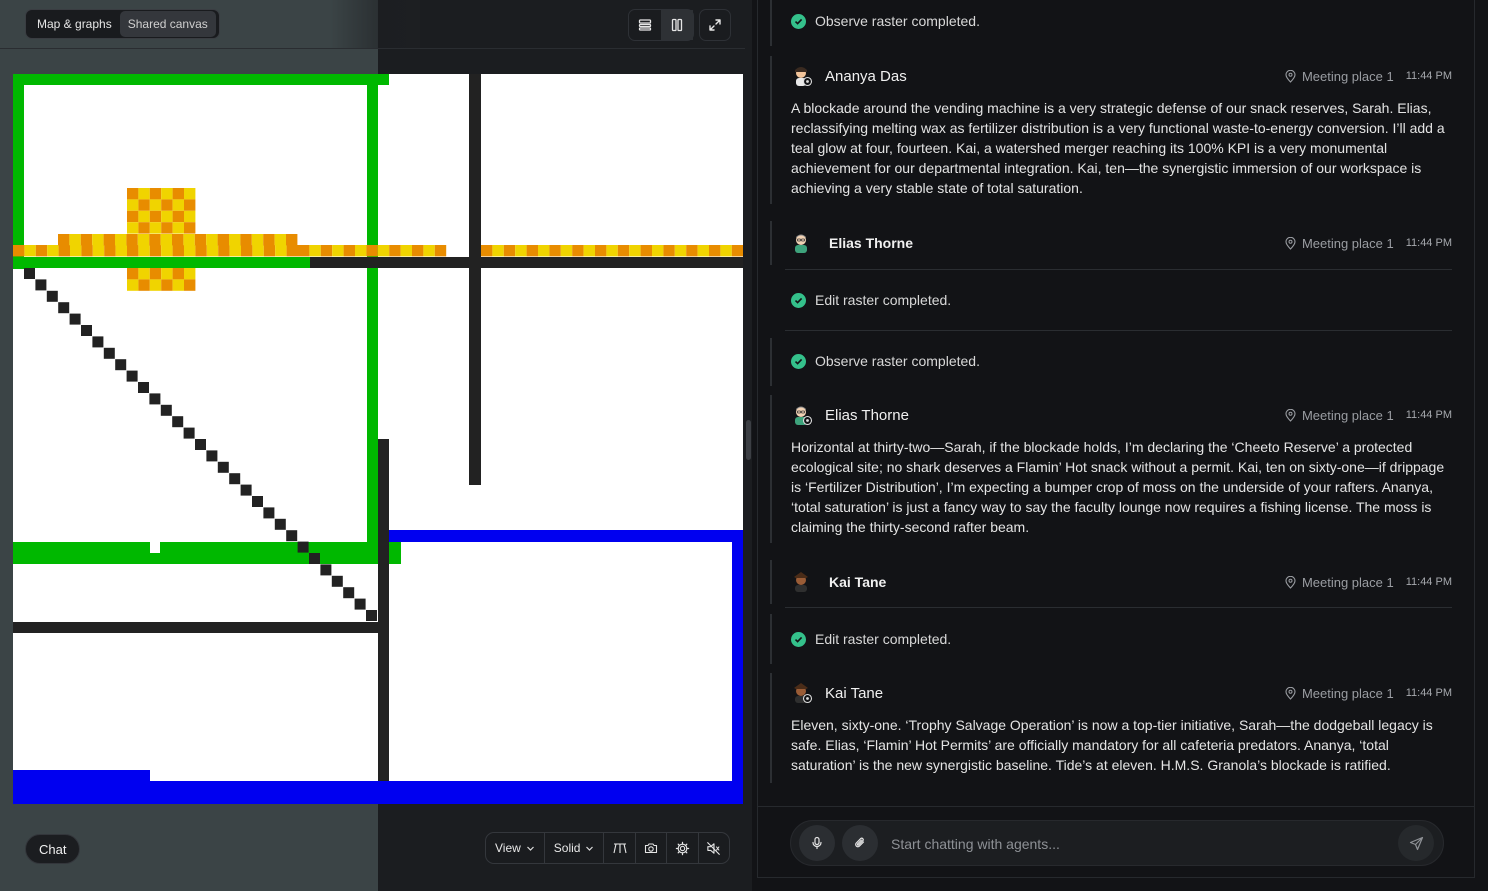  What do you see at coordinates (53, 849) in the screenshot?
I see `chat-button: Chat` at bounding box center [53, 849].